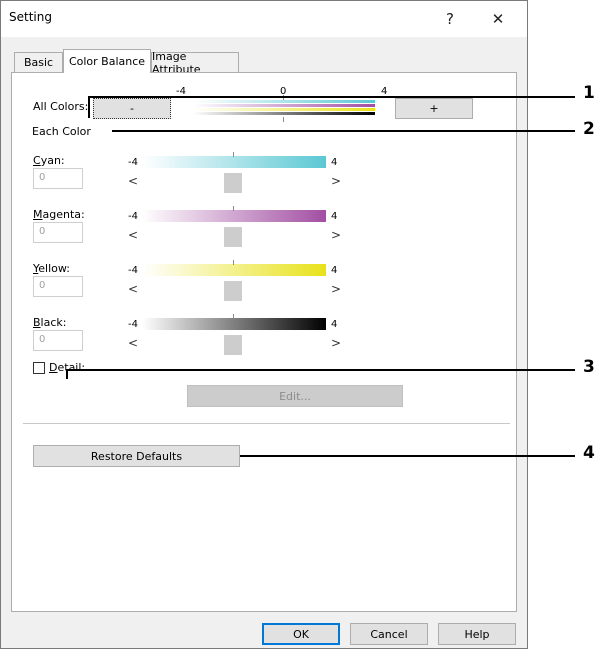  What do you see at coordinates (107, 61) in the screenshot?
I see `tab-color-balance: Color Balance` at bounding box center [107, 61].